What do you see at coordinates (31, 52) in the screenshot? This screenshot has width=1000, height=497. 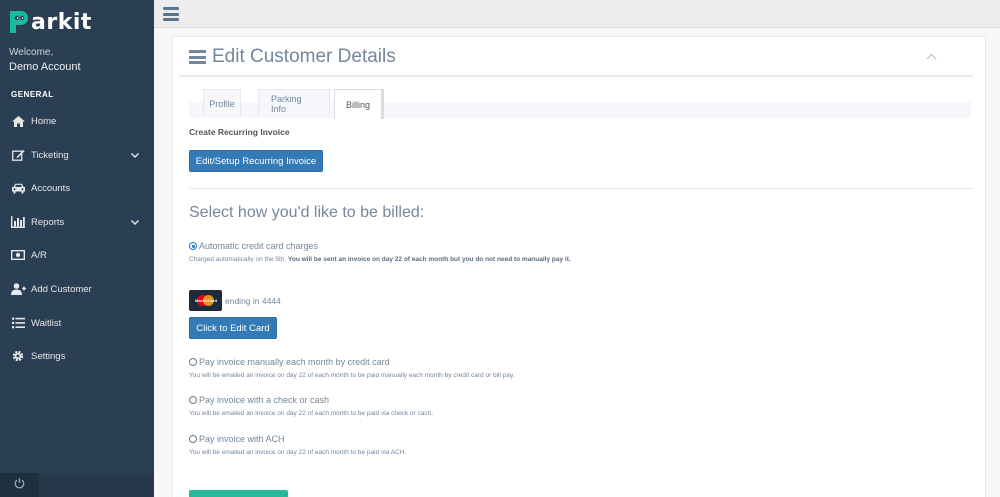 I see `welcome-text: Welcome,` at bounding box center [31, 52].